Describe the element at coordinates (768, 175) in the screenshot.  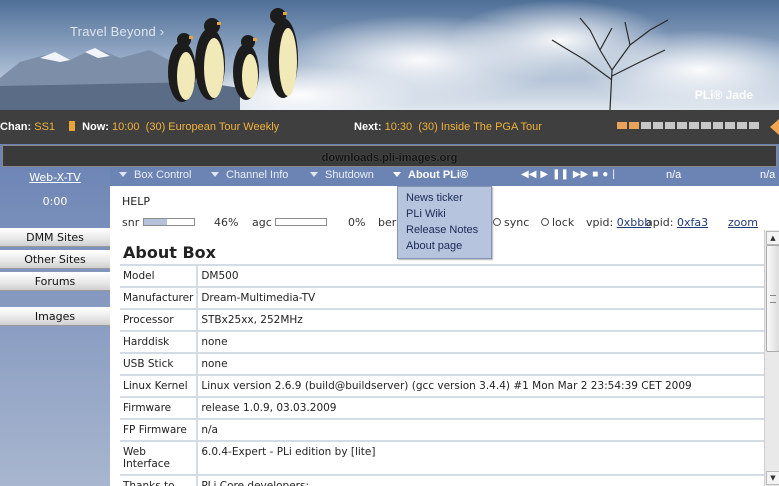
I see `status-na-2: n/a` at that location.